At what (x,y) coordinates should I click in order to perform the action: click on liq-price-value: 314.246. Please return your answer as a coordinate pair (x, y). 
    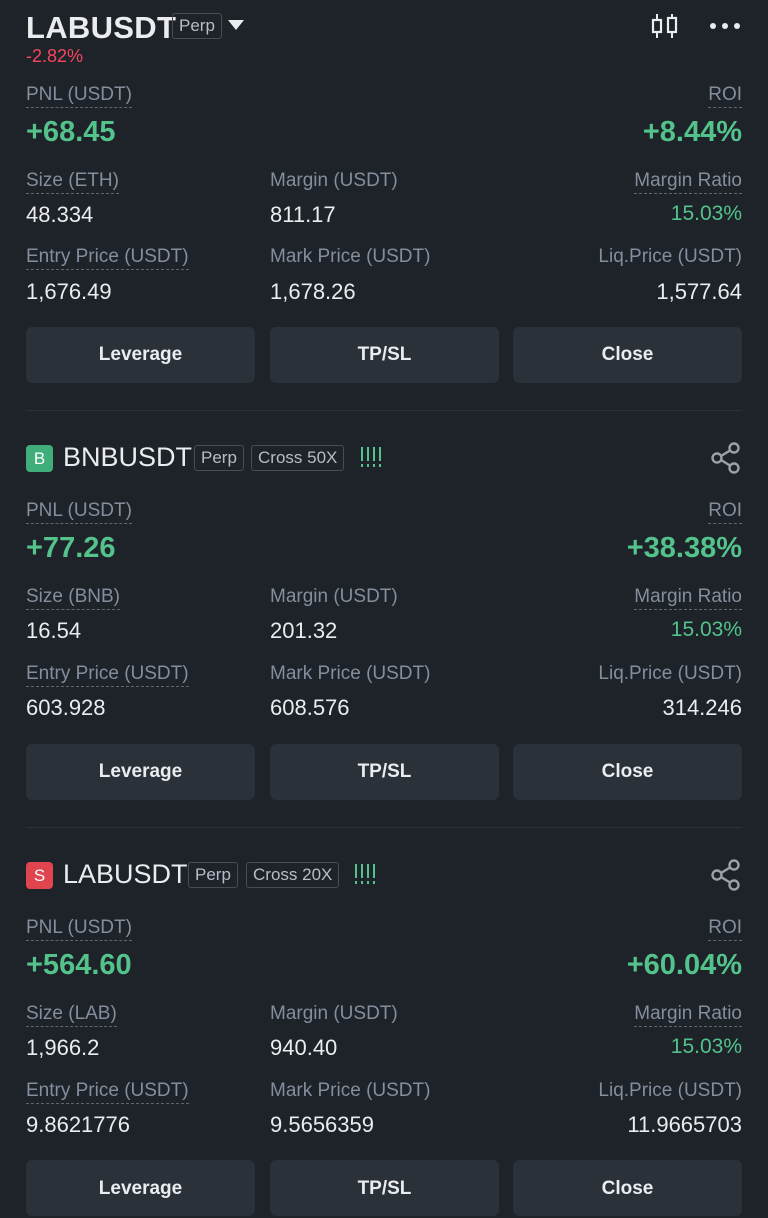
    Looking at the image, I should click on (702, 707).